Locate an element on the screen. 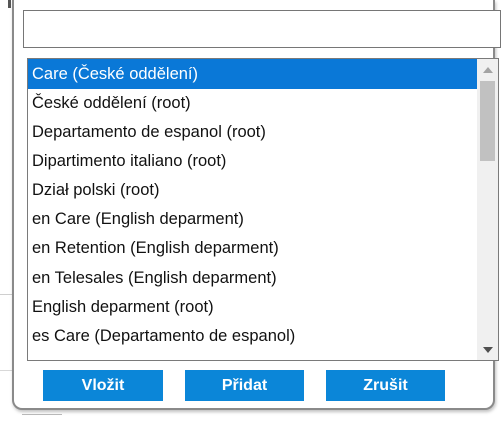 The height and width of the screenshot is (423, 501). list-item: en Retention (English deparment) is located at coordinates (252, 248).